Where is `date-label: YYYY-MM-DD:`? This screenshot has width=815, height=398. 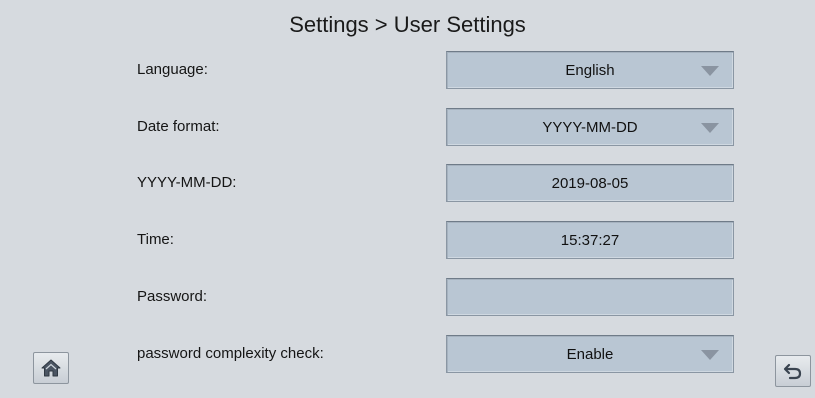 date-label: YYYY-MM-DD: is located at coordinates (187, 182).